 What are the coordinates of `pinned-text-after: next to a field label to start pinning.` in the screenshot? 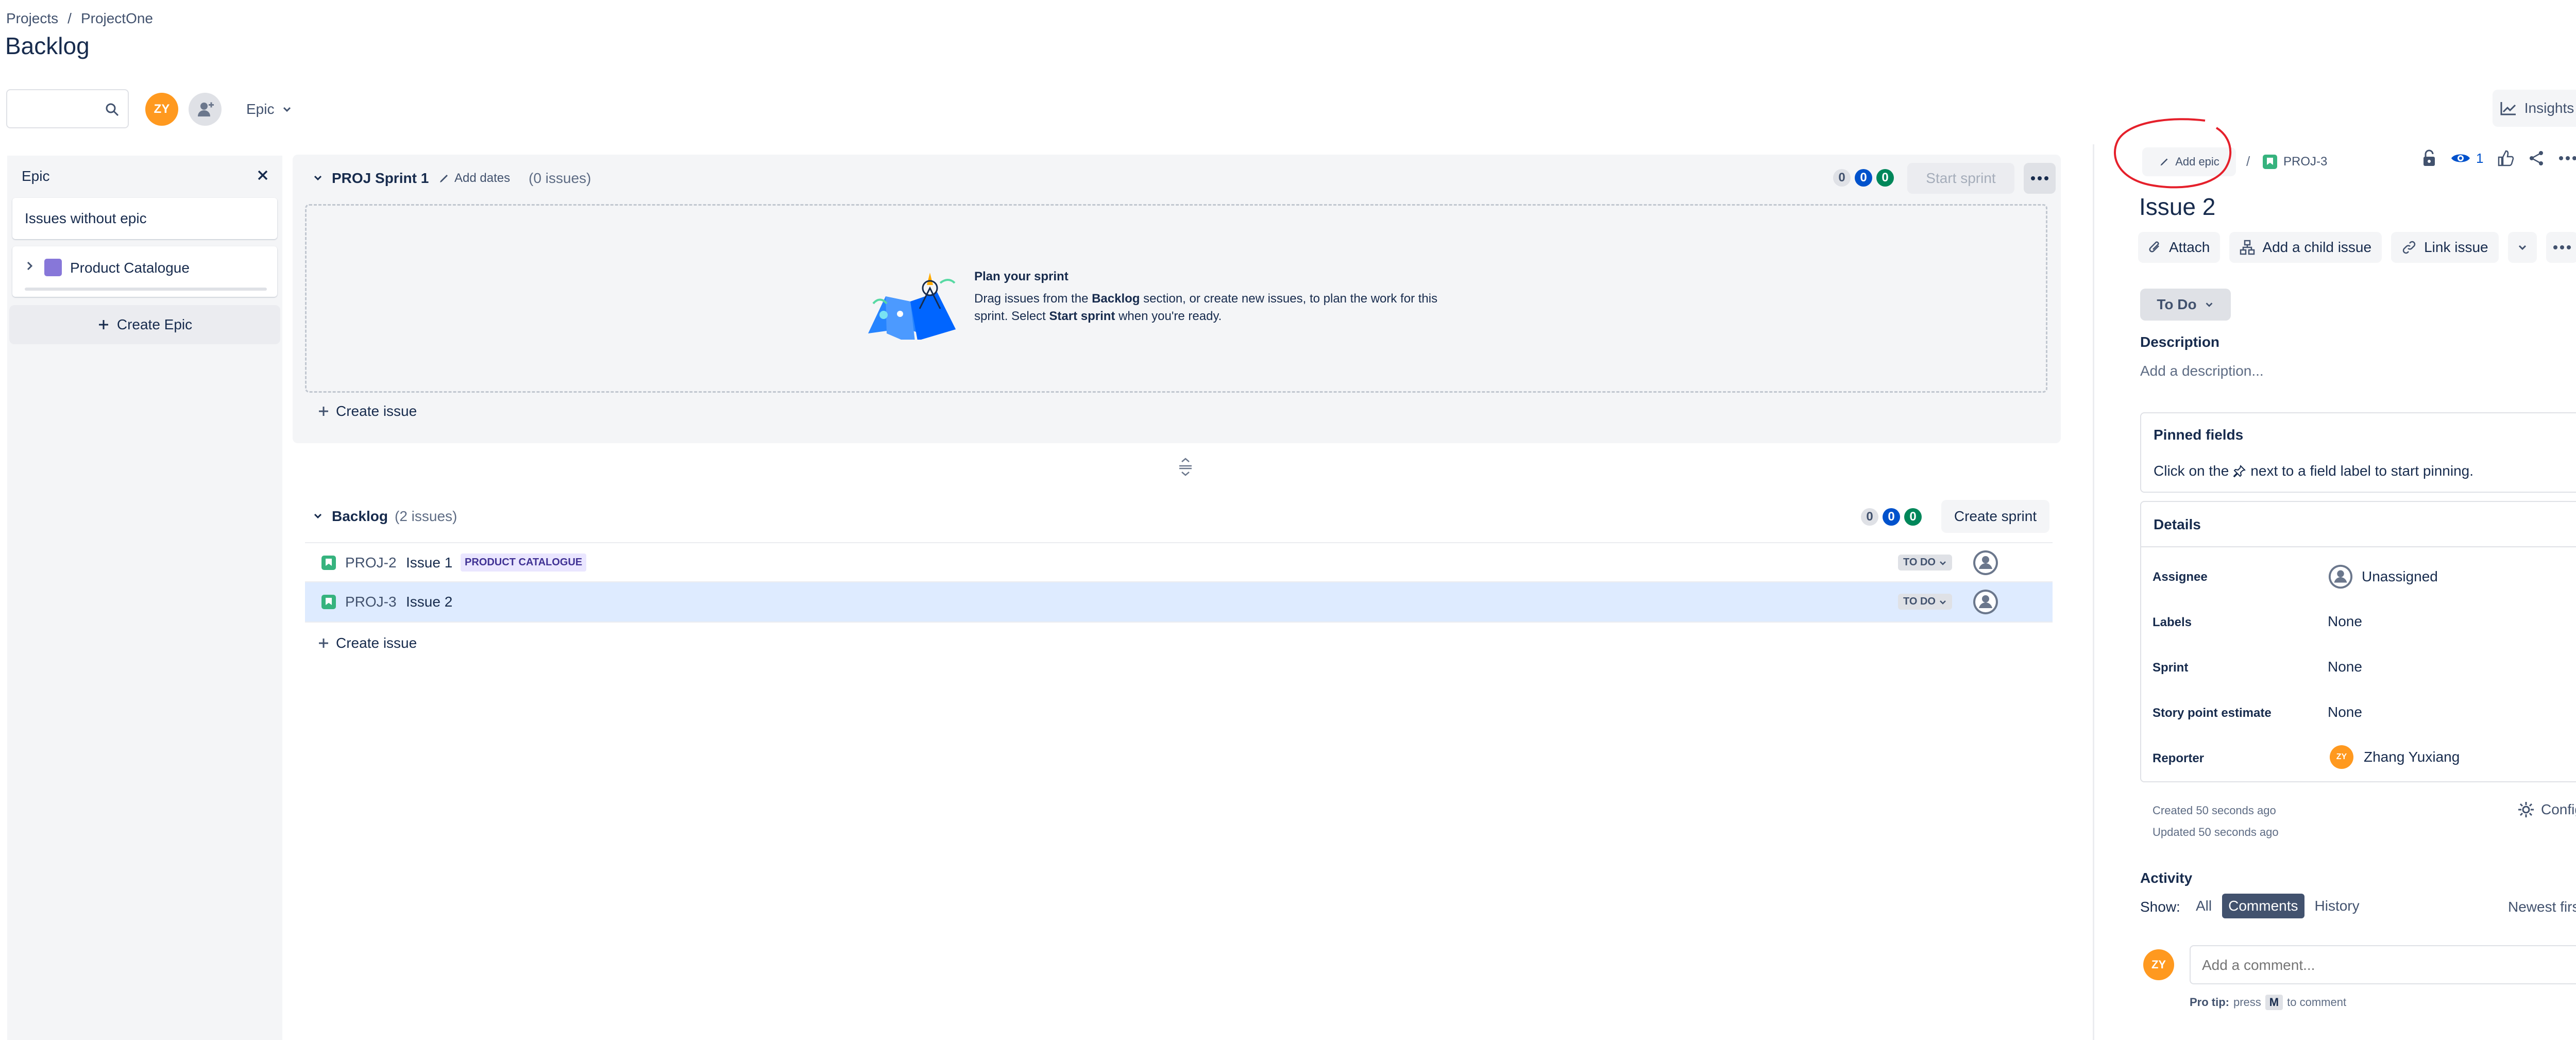 It's located at (2362, 471).